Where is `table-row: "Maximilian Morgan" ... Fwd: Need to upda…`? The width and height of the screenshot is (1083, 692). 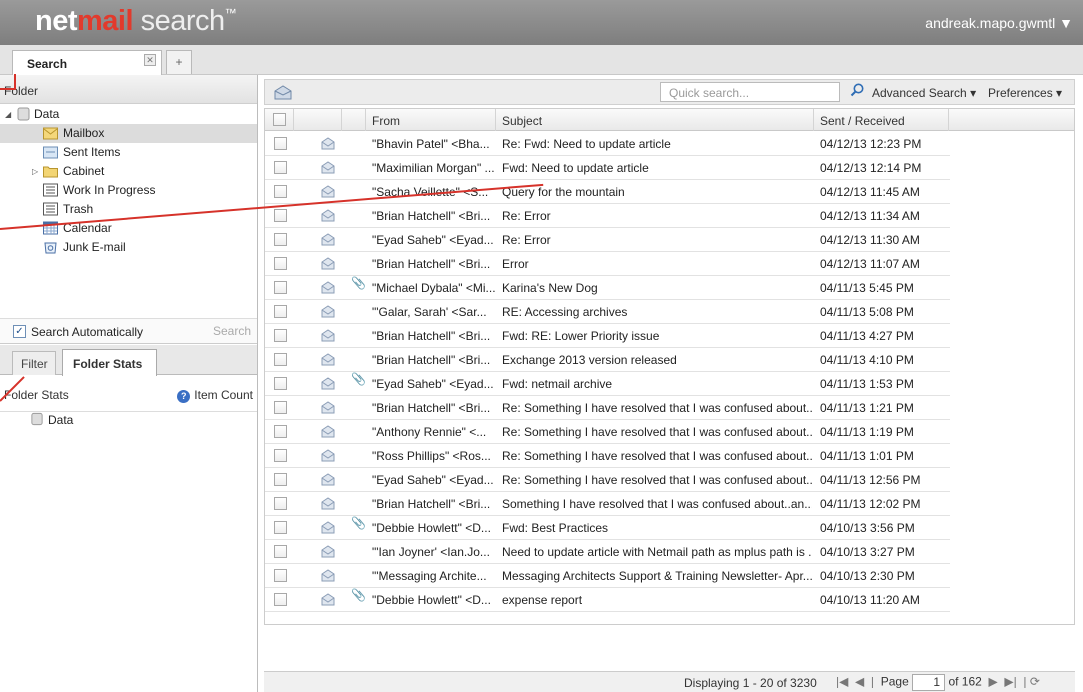 table-row: "Maximilian Morgan" ... Fwd: Need to upda… is located at coordinates (607, 168).